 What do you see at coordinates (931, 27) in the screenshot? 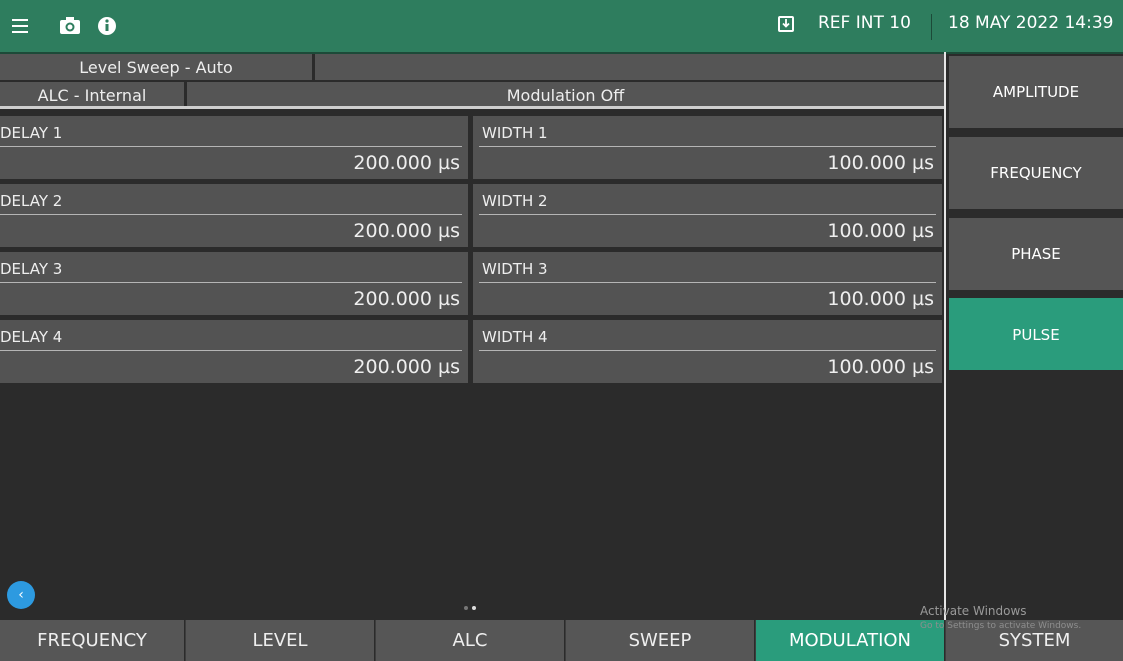
I see `topbar-divider` at bounding box center [931, 27].